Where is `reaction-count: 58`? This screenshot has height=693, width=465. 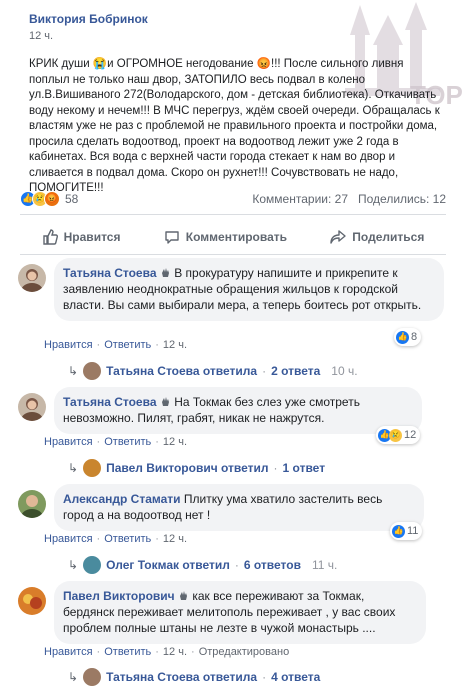
reaction-count: 58 is located at coordinates (71, 199).